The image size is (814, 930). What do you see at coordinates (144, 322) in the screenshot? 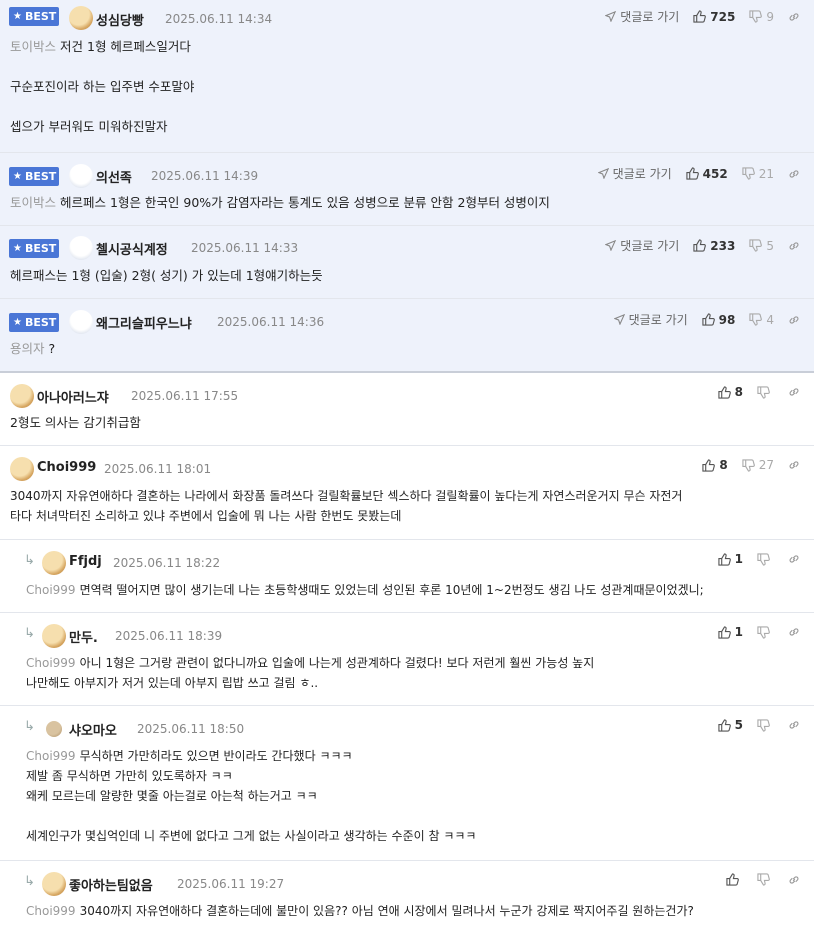
I see `nickname: 왜그리슬피우느냐` at bounding box center [144, 322].